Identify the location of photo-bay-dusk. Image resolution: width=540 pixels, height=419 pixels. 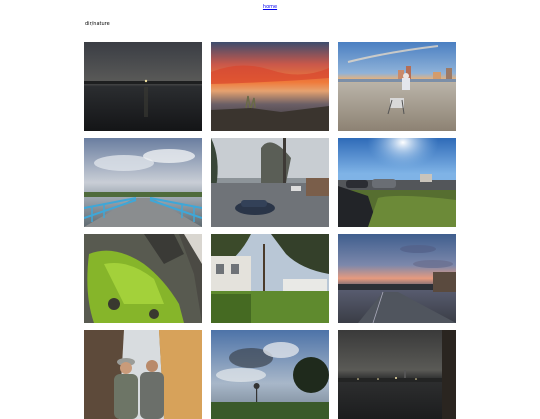
(143, 86).